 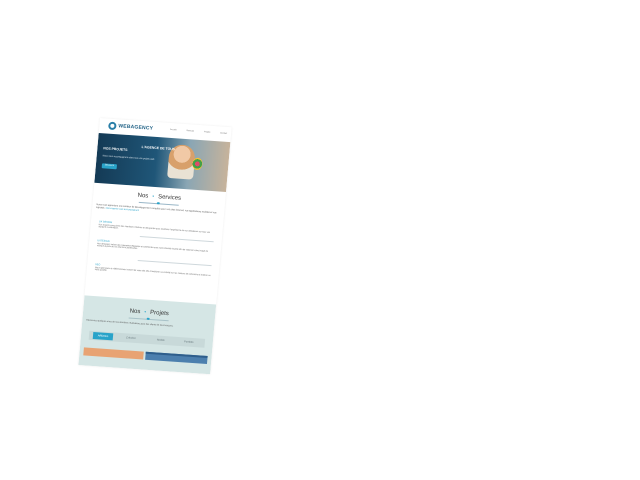 What do you see at coordinates (135, 312) in the screenshot?
I see `projects-heading-prefix: Nos` at bounding box center [135, 312].